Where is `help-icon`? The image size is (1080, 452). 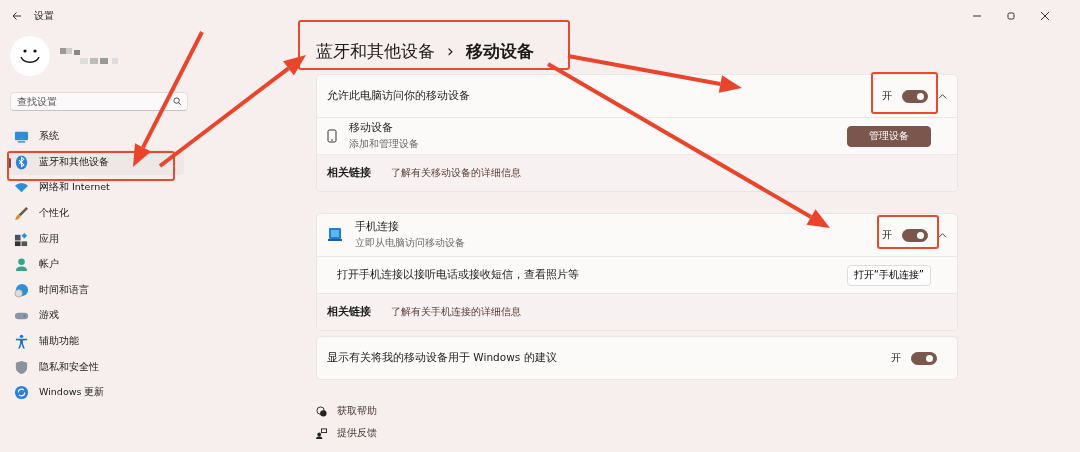 help-icon is located at coordinates (321, 411).